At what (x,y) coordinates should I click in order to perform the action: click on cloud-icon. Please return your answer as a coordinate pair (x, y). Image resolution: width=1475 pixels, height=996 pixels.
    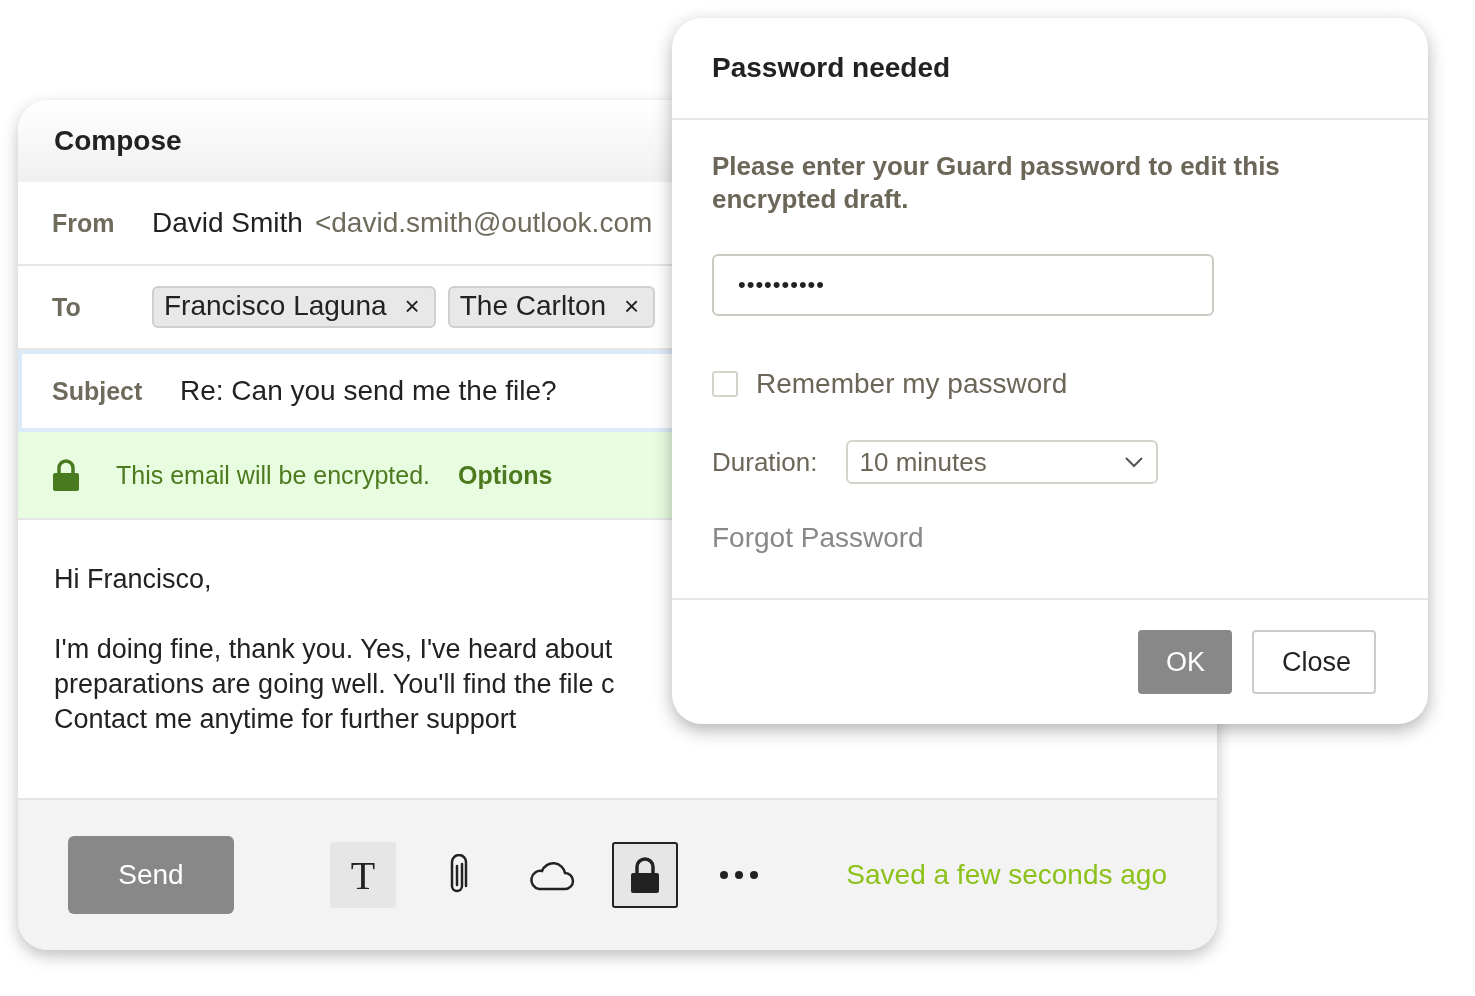
    Looking at the image, I should click on (551, 875).